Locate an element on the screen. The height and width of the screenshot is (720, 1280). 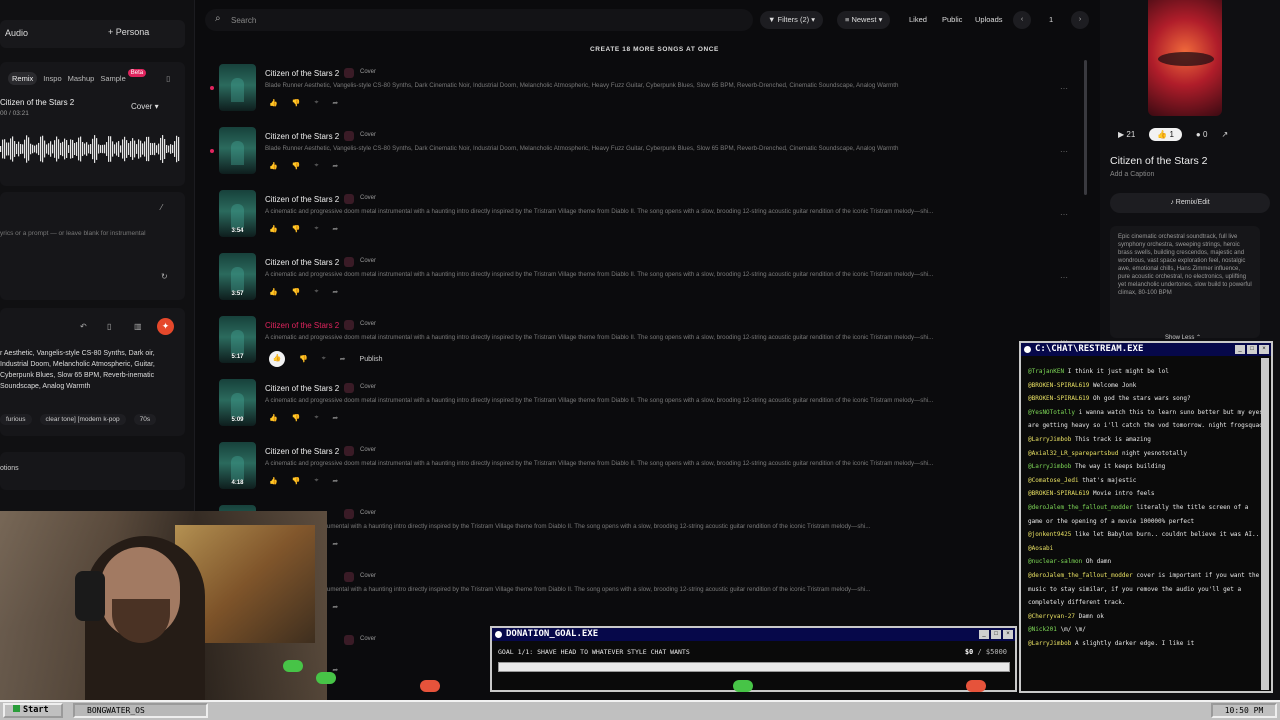
search-input: Search is located at coordinates (243, 20).